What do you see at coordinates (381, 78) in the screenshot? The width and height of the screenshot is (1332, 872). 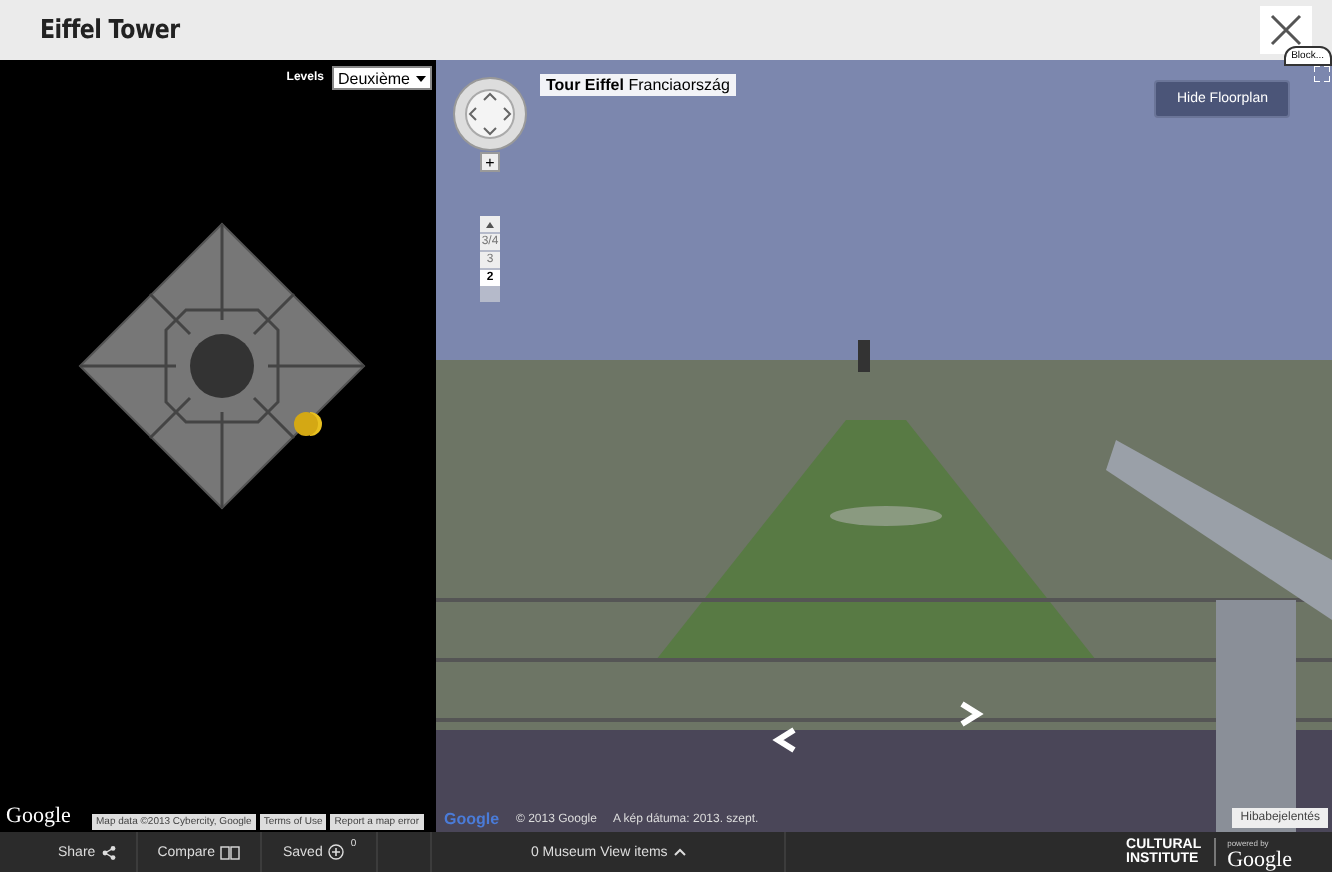 I see `level-dropdown: Deuxième` at bounding box center [381, 78].